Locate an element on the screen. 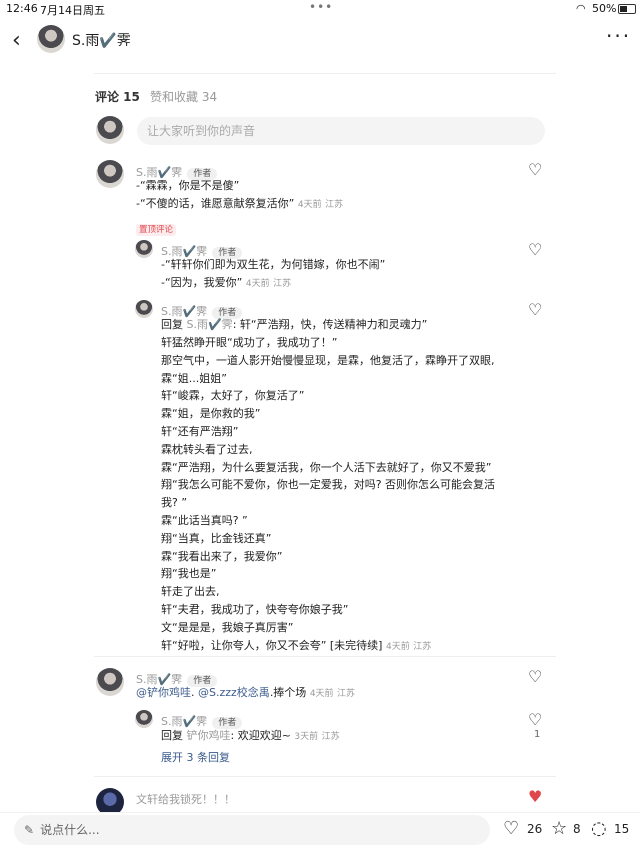 This screenshot has width=640, height=854. reply-line: 霖枕转头看了过去, is located at coordinates (207, 449).